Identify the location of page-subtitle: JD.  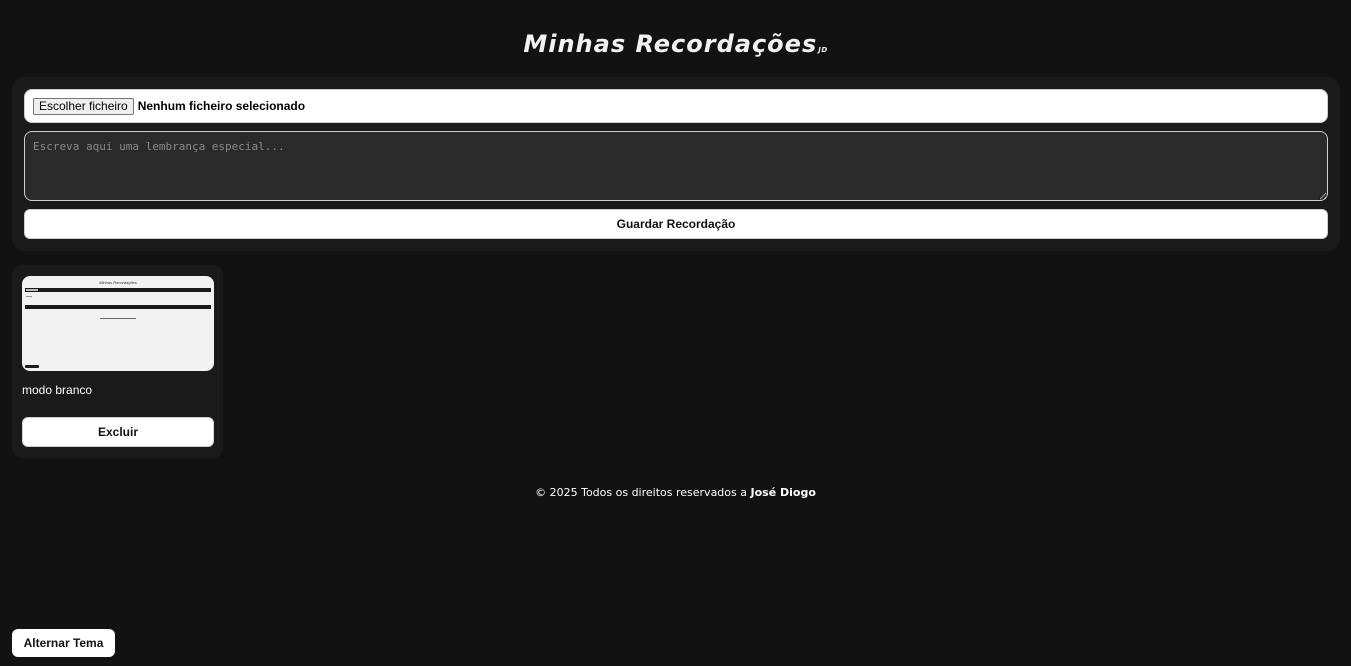
(823, 50).